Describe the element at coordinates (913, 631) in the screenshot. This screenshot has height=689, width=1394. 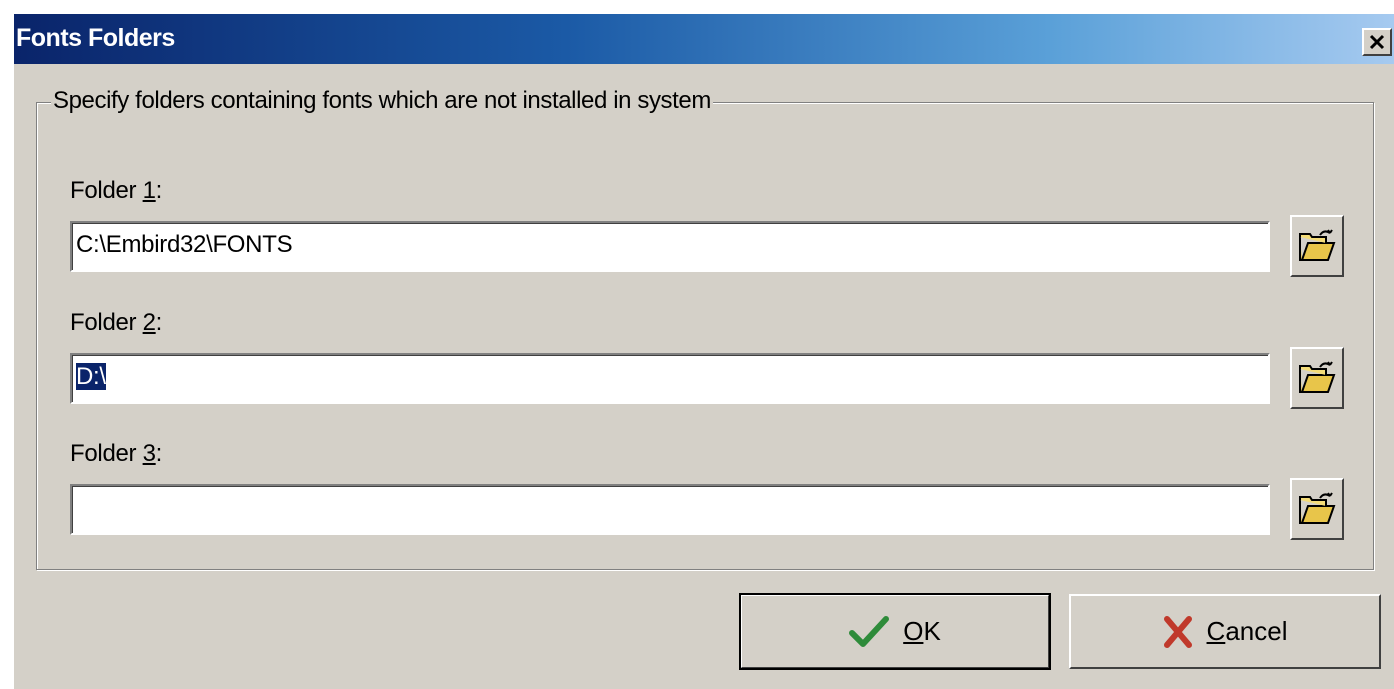
I see `ok-label-key: O` at that location.